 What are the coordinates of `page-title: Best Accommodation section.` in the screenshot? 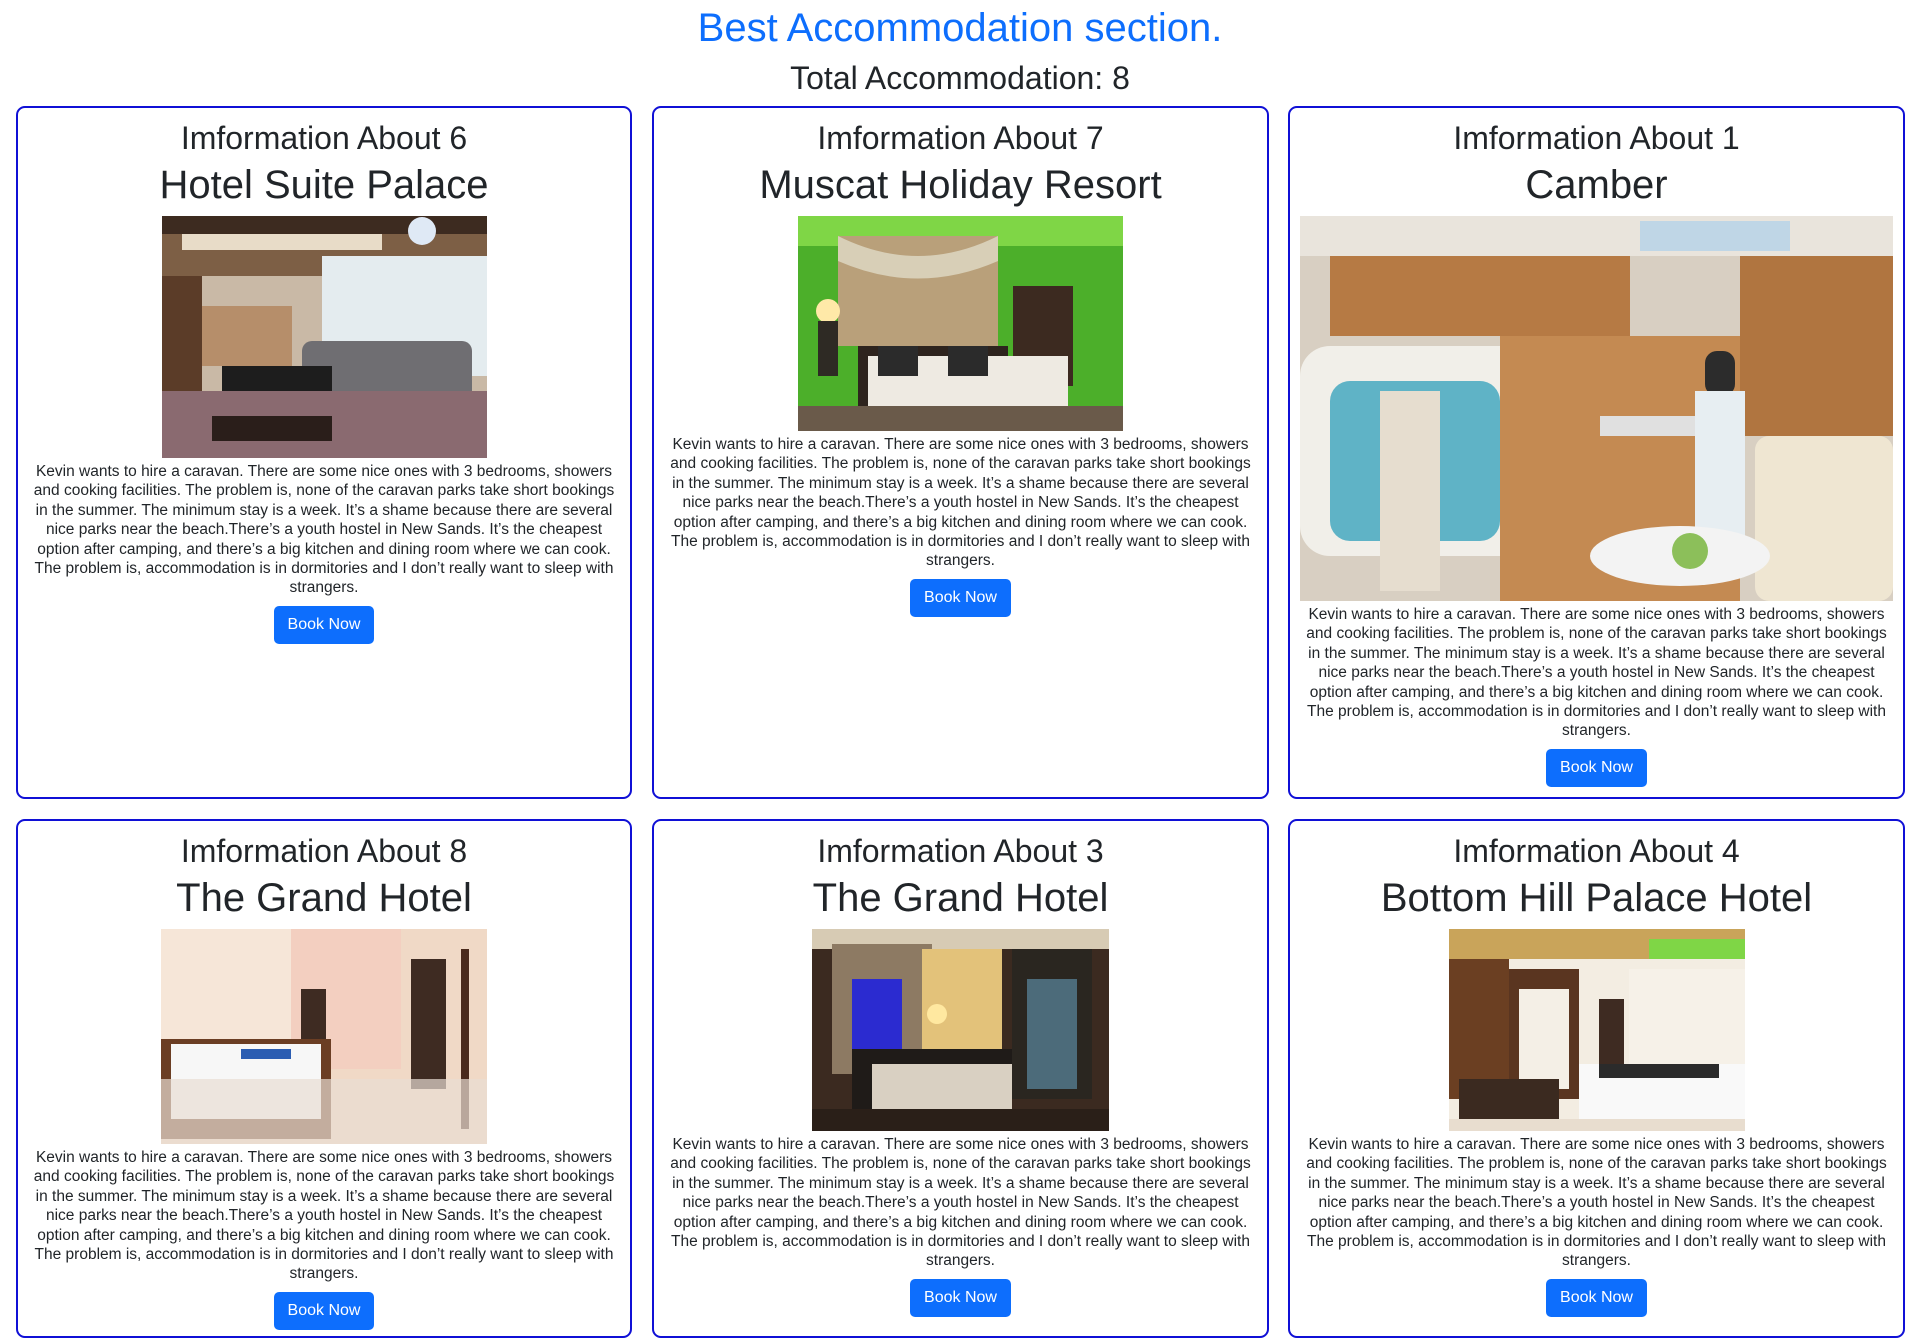 It's located at (960, 28).